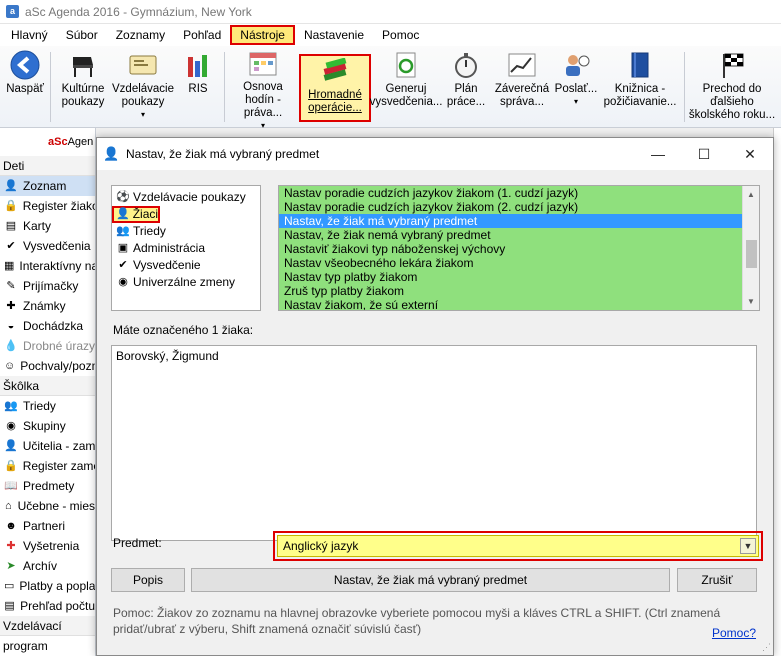 The height and width of the screenshot is (656, 781). I want to click on sidebar-item-label: Učitelia - zame, so click(59, 446).